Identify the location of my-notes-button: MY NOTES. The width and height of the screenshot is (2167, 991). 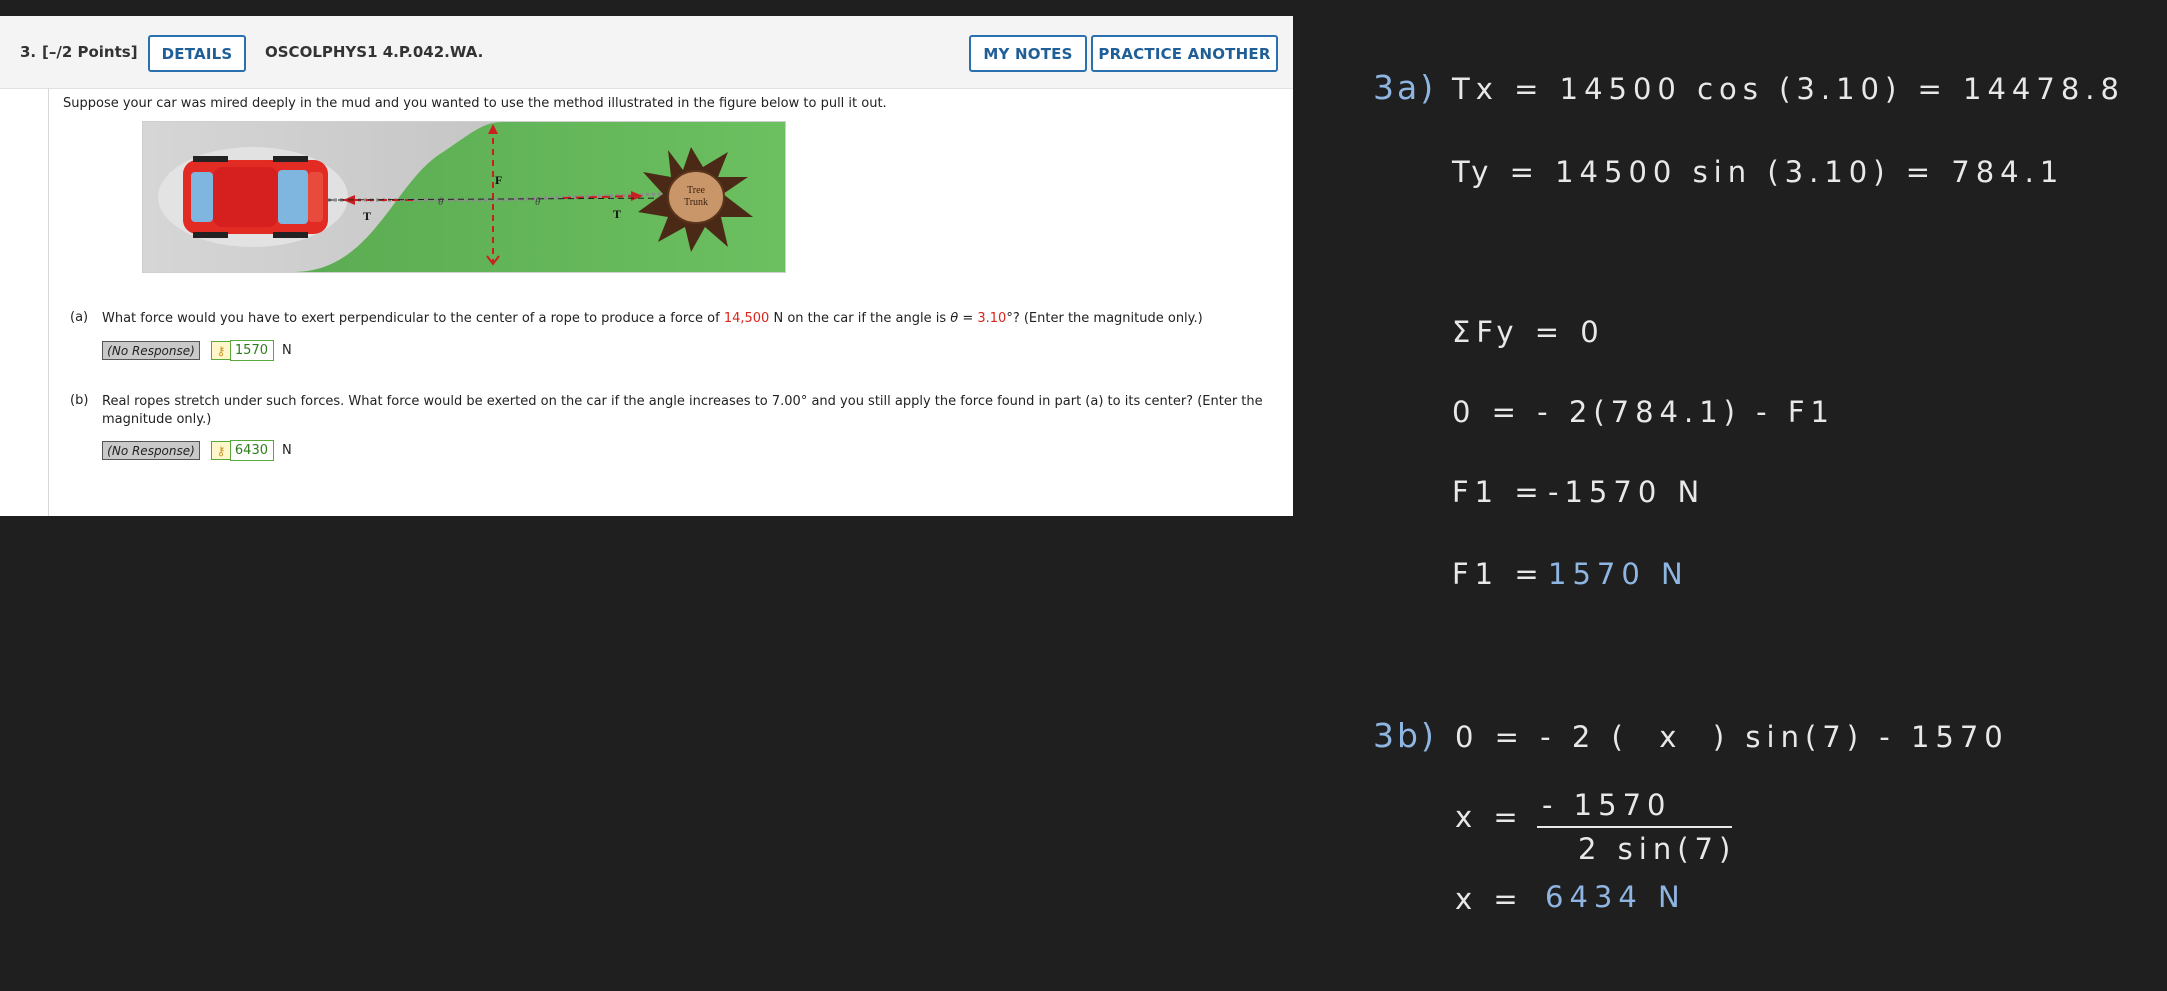
(1028, 53).